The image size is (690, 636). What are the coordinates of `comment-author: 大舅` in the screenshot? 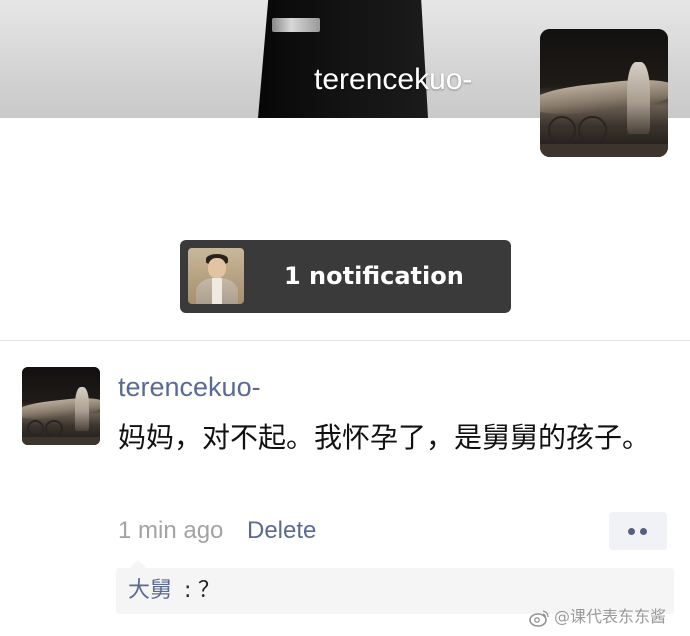 It's located at (150, 591).